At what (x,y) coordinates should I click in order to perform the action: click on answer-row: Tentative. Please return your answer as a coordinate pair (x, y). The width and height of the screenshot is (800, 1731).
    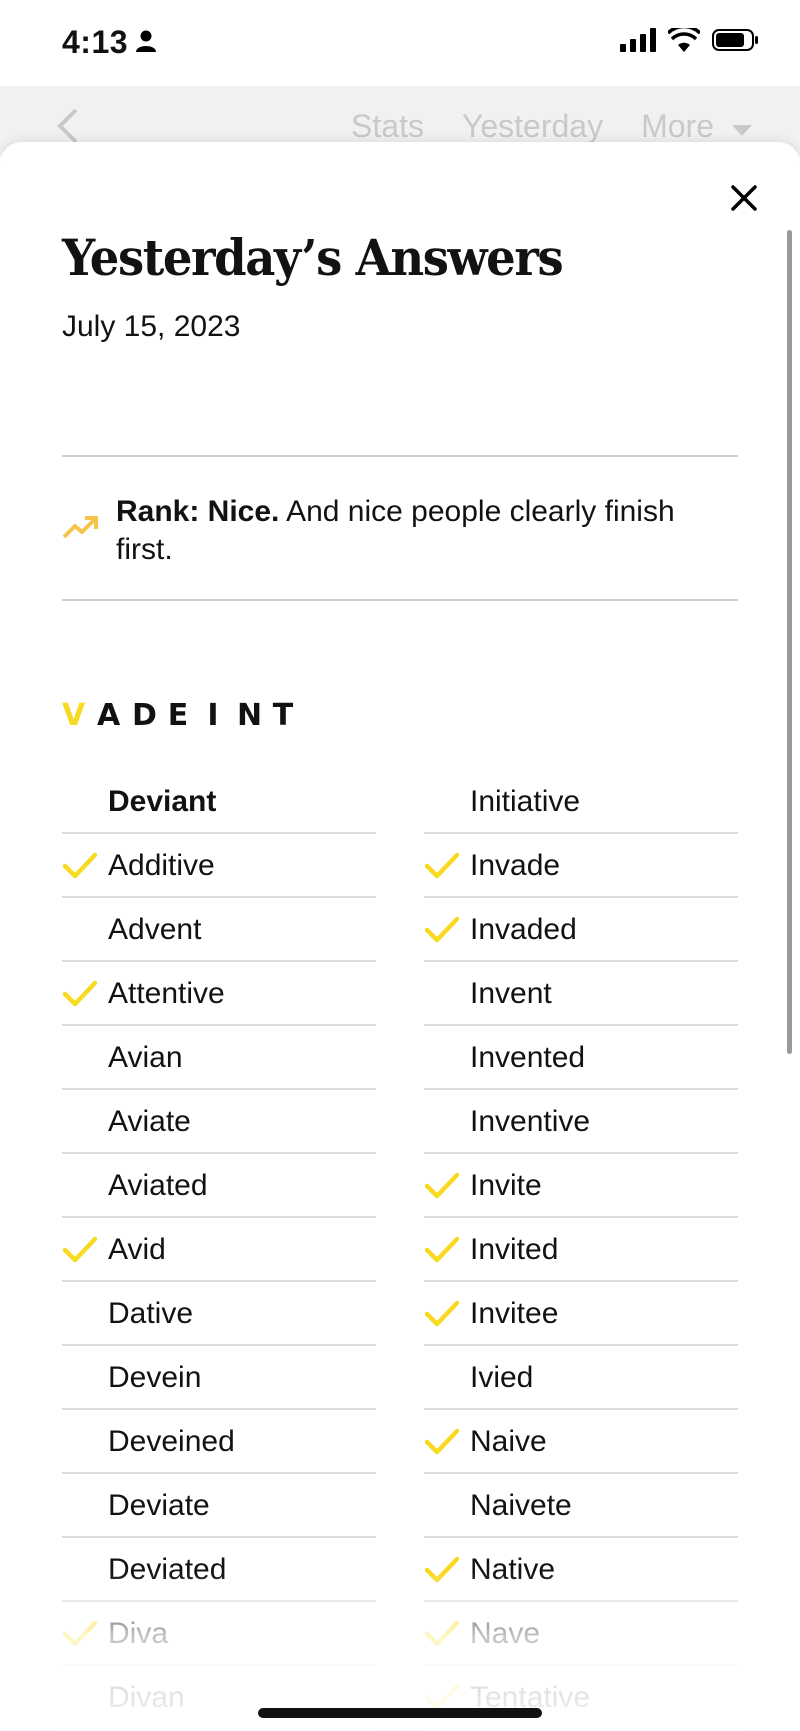
    Looking at the image, I should click on (581, 1698).